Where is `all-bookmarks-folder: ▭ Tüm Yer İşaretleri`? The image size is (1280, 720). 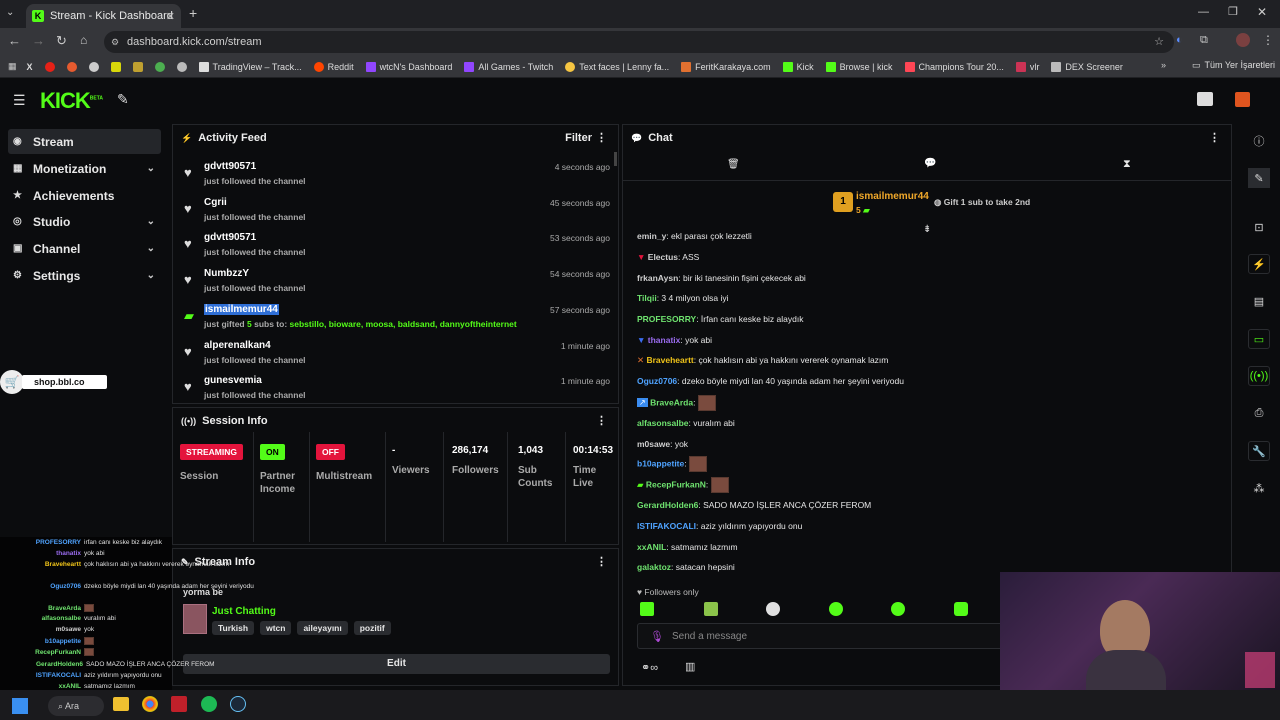
all-bookmarks-folder: ▭ Tüm Yer İşaretleri is located at coordinates (1233, 65).